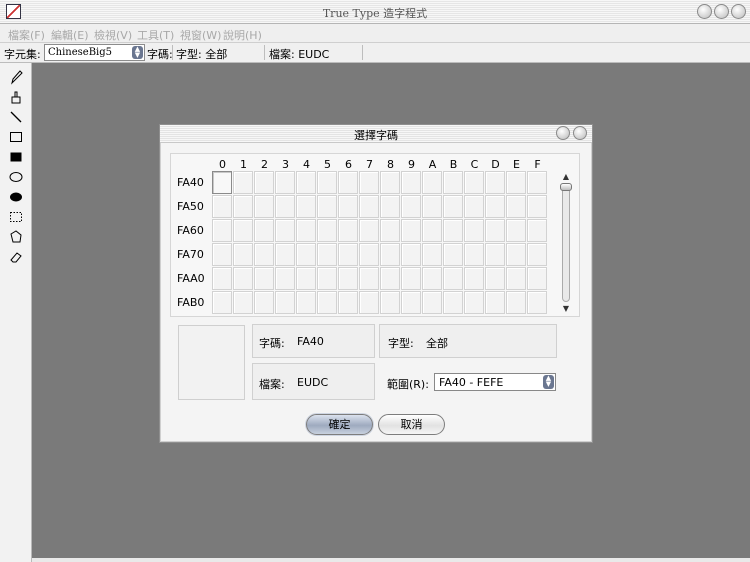 The height and width of the screenshot is (562, 750). I want to click on menu-view: 檢視(V), so click(113, 35).